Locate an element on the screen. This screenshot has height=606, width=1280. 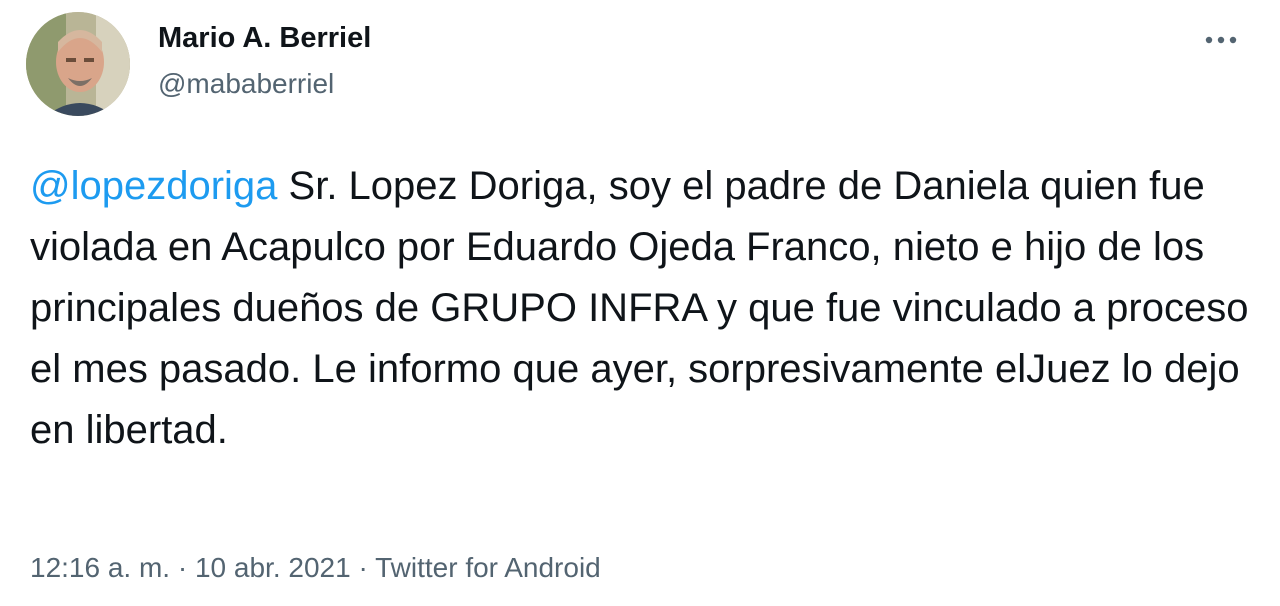
avatar is located at coordinates (78, 64).